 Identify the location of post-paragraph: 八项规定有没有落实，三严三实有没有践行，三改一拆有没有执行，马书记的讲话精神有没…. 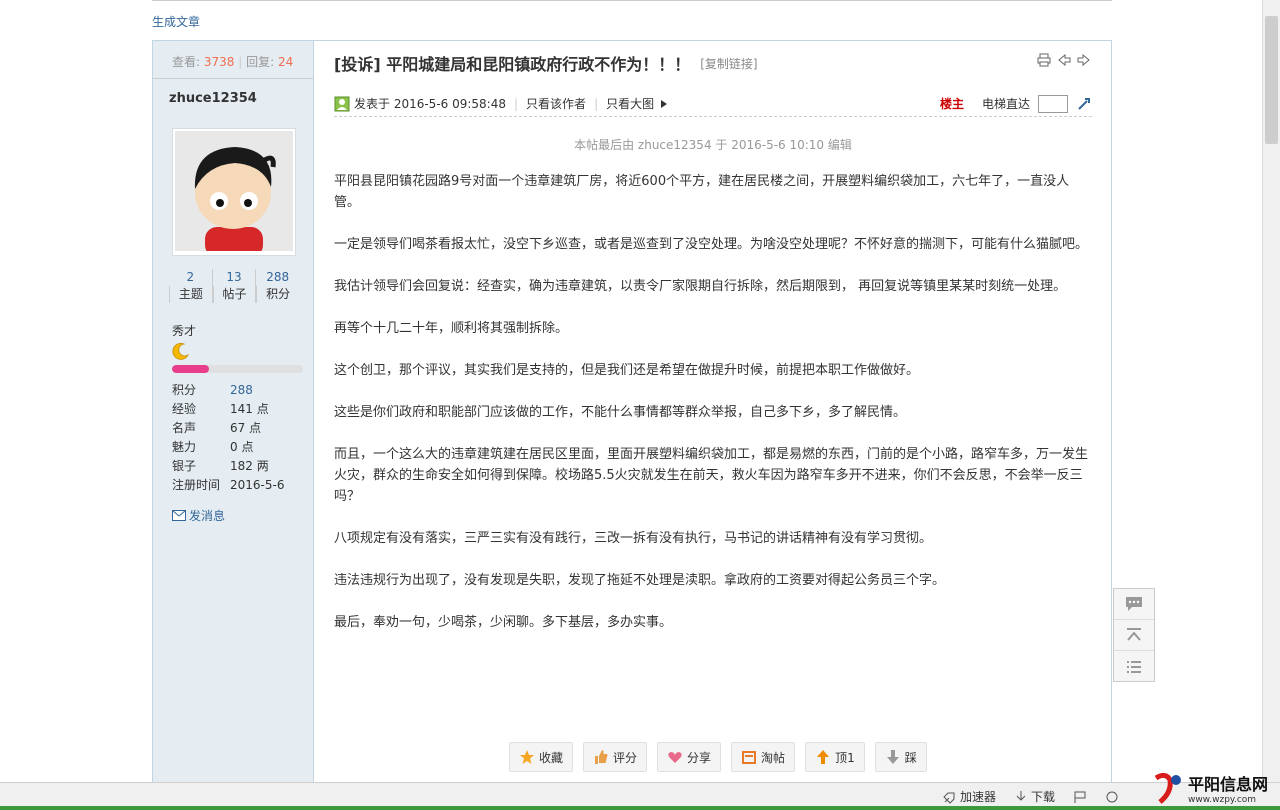
(633, 538).